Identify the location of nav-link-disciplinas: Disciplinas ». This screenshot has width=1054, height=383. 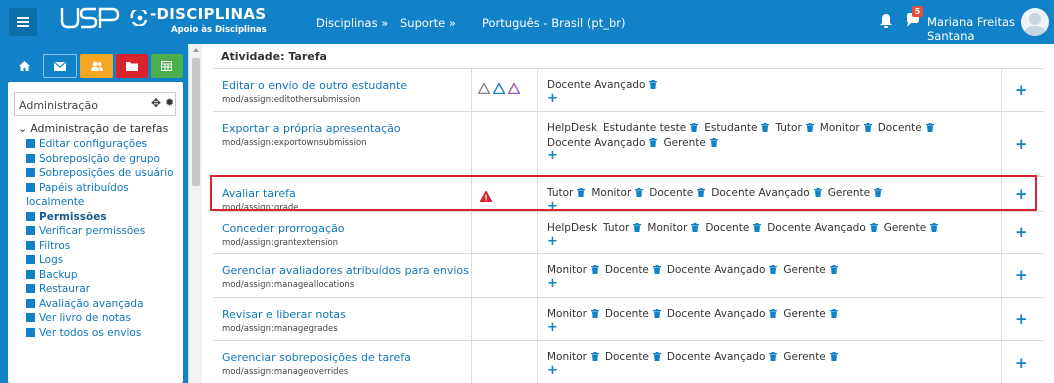
(352, 23).